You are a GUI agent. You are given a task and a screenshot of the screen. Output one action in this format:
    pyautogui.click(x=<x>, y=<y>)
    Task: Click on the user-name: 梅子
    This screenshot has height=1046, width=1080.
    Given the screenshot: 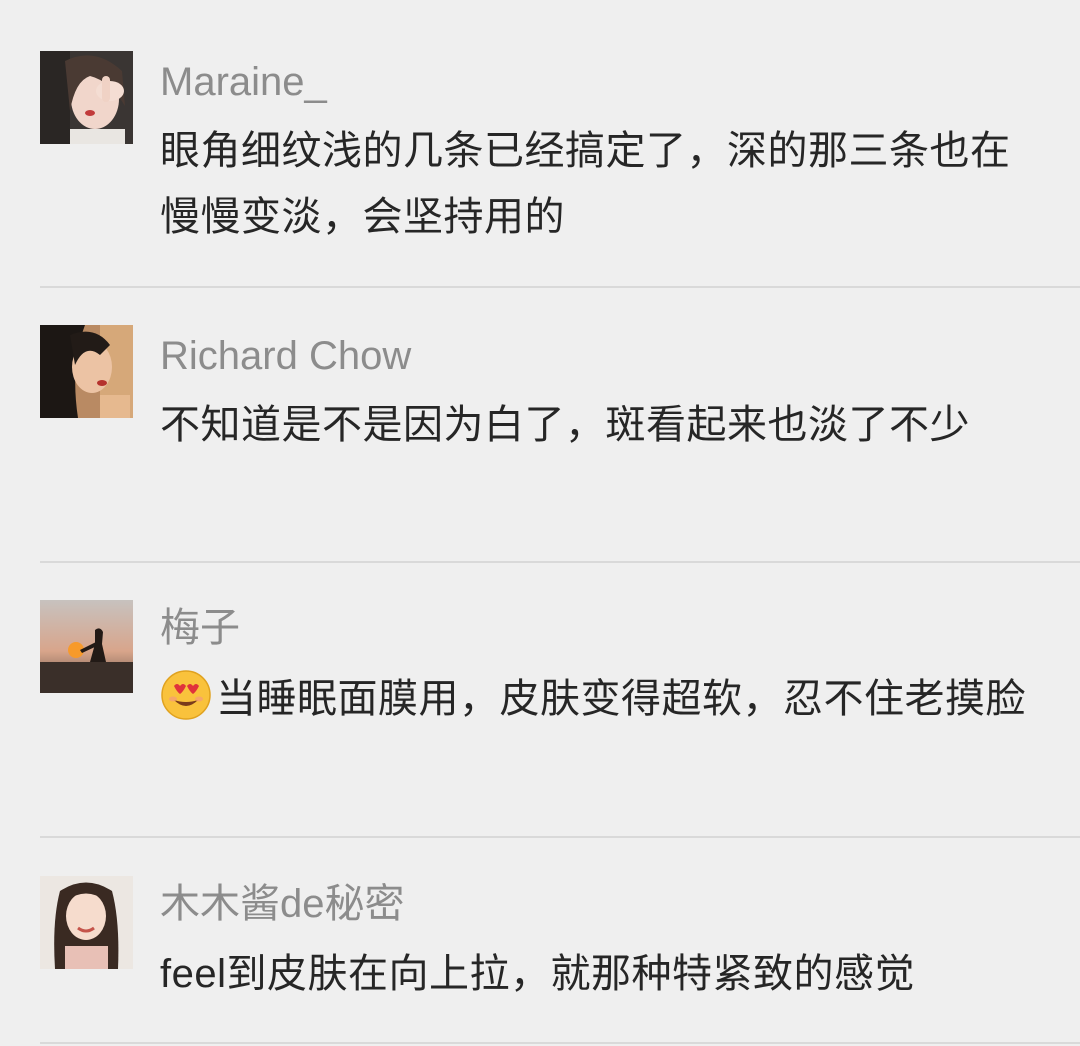 What is the action you would take?
    pyautogui.click(x=200, y=628)
    